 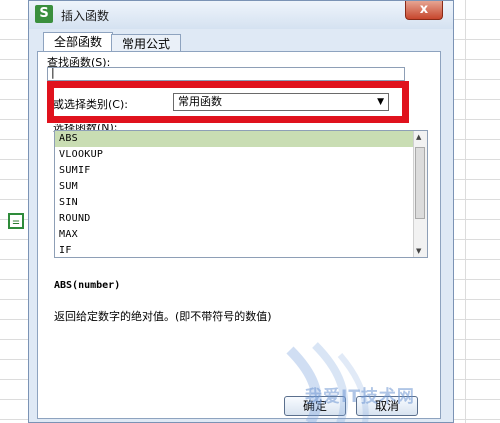 I want to click on list-scrollbar: ▲ ▼, so click(x=420, y=194).